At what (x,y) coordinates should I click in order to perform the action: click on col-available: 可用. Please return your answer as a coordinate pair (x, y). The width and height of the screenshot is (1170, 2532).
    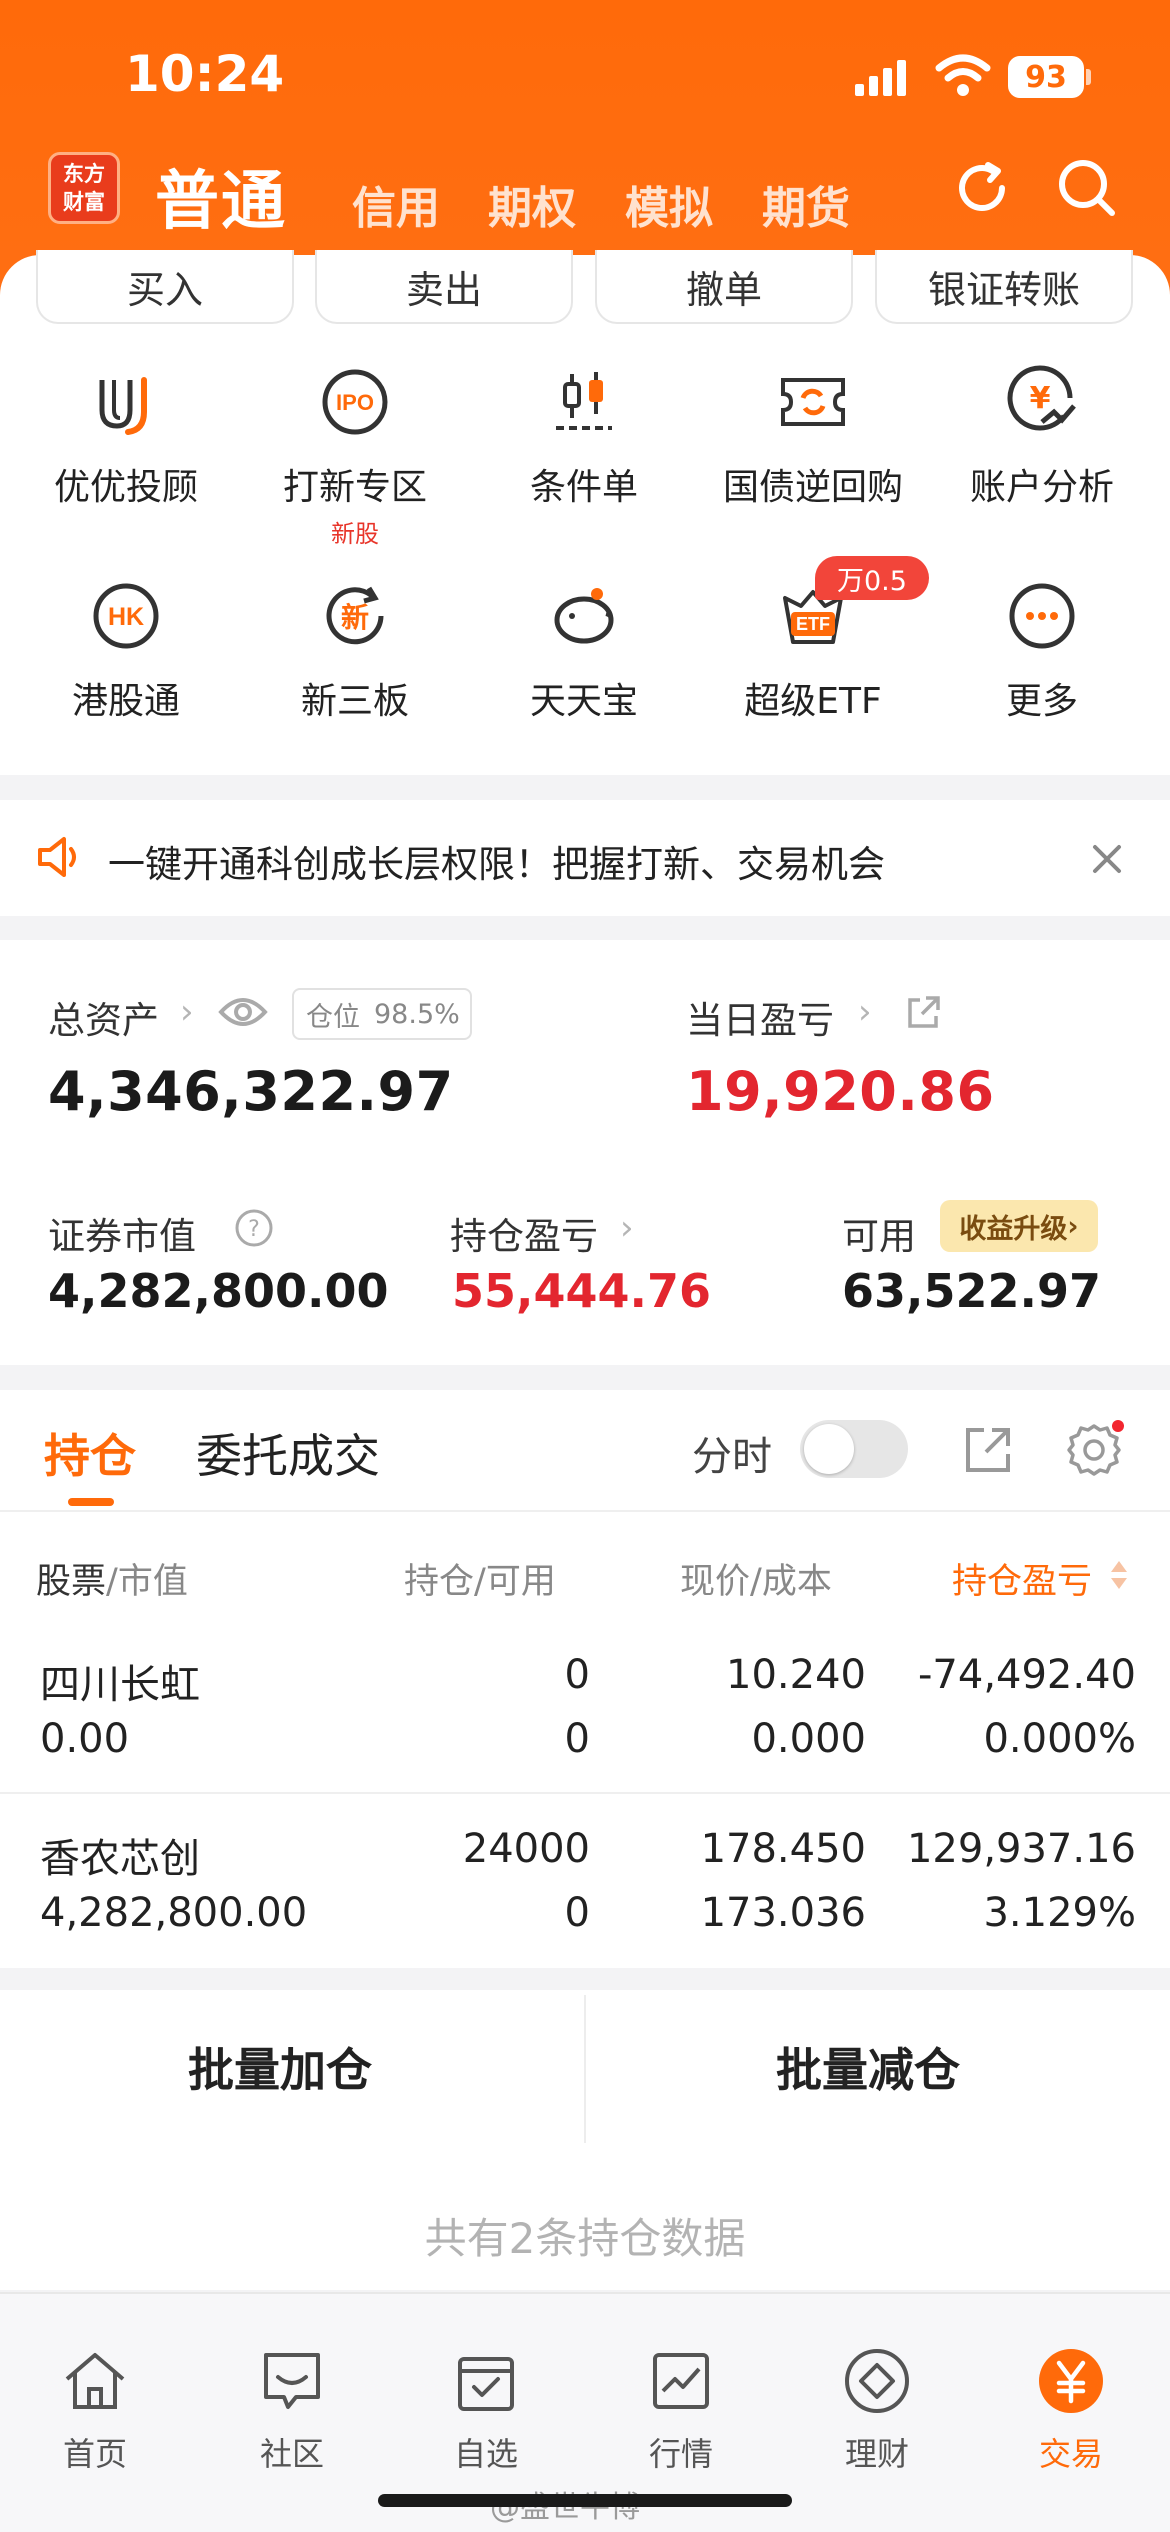
    Looking at the image, I should click on (520, 1582).